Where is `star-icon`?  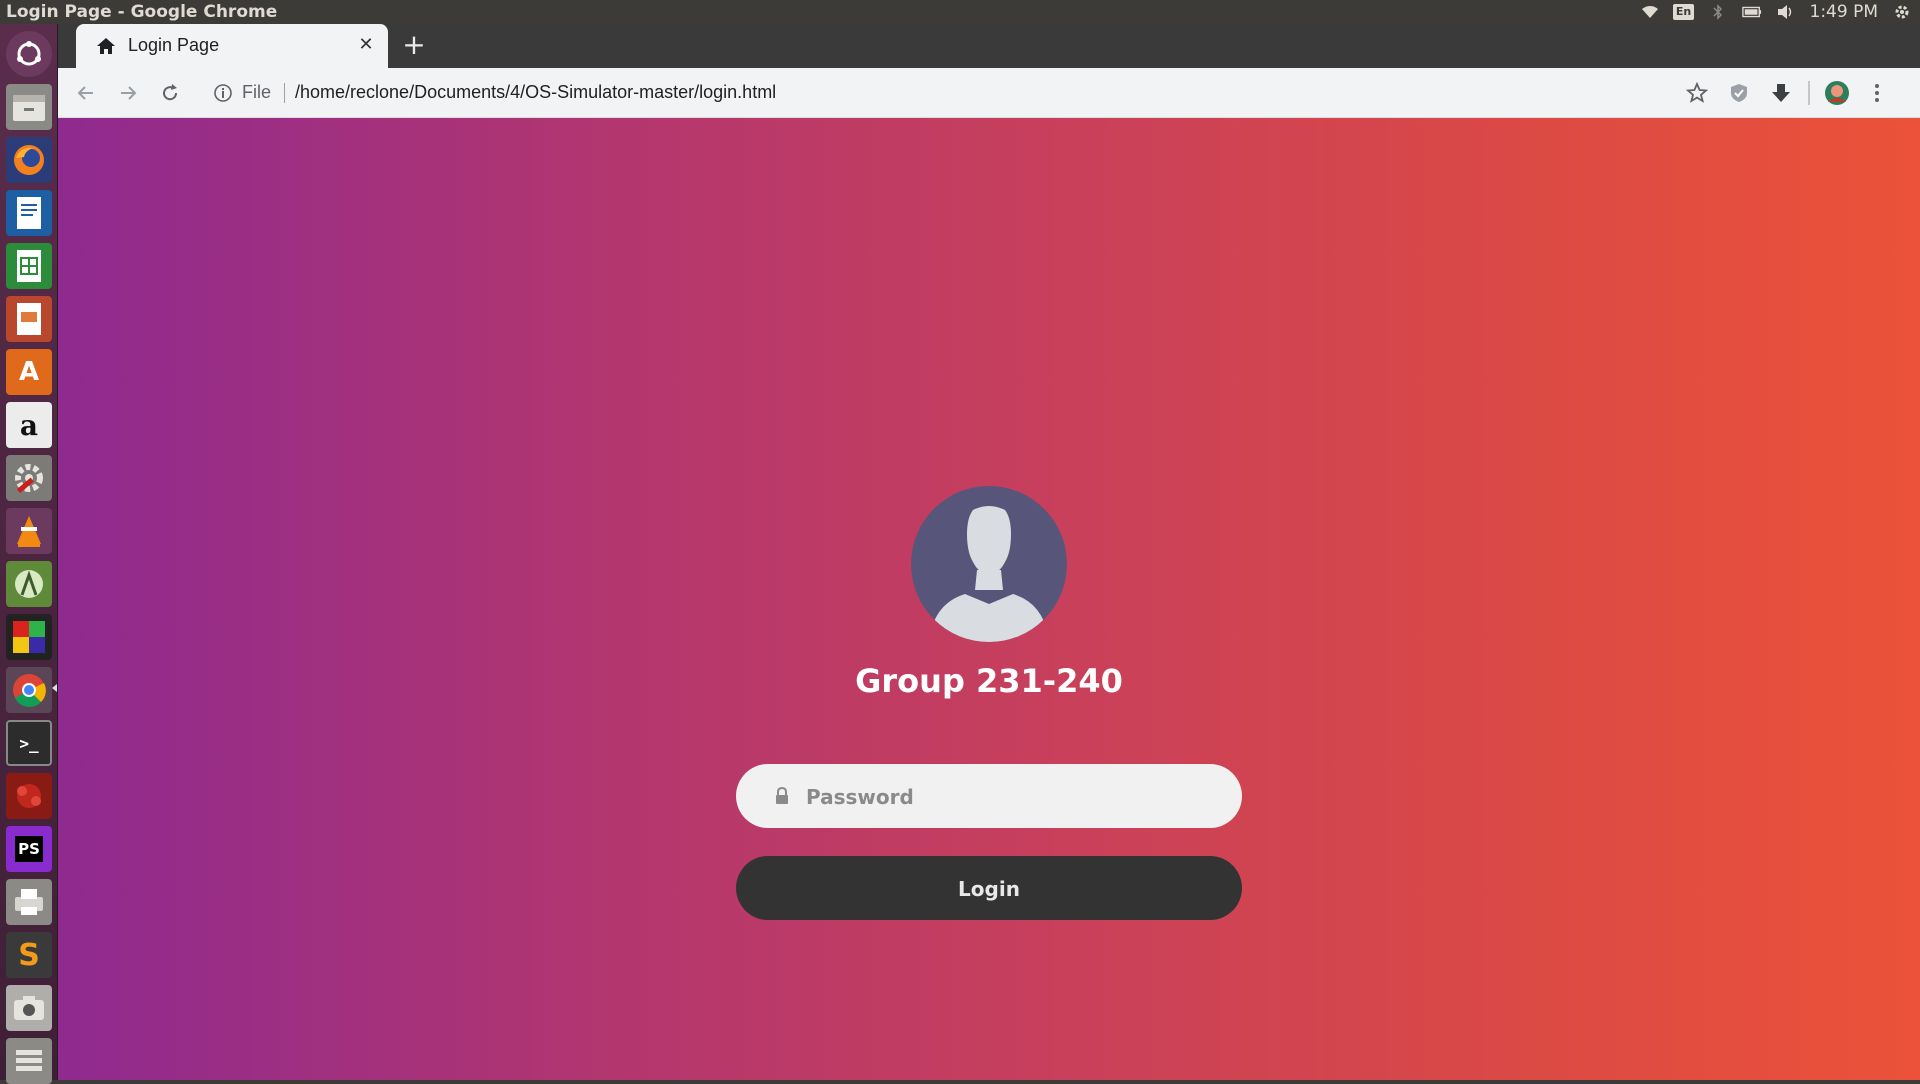 star-icon is located at coordinates (1697, 92).